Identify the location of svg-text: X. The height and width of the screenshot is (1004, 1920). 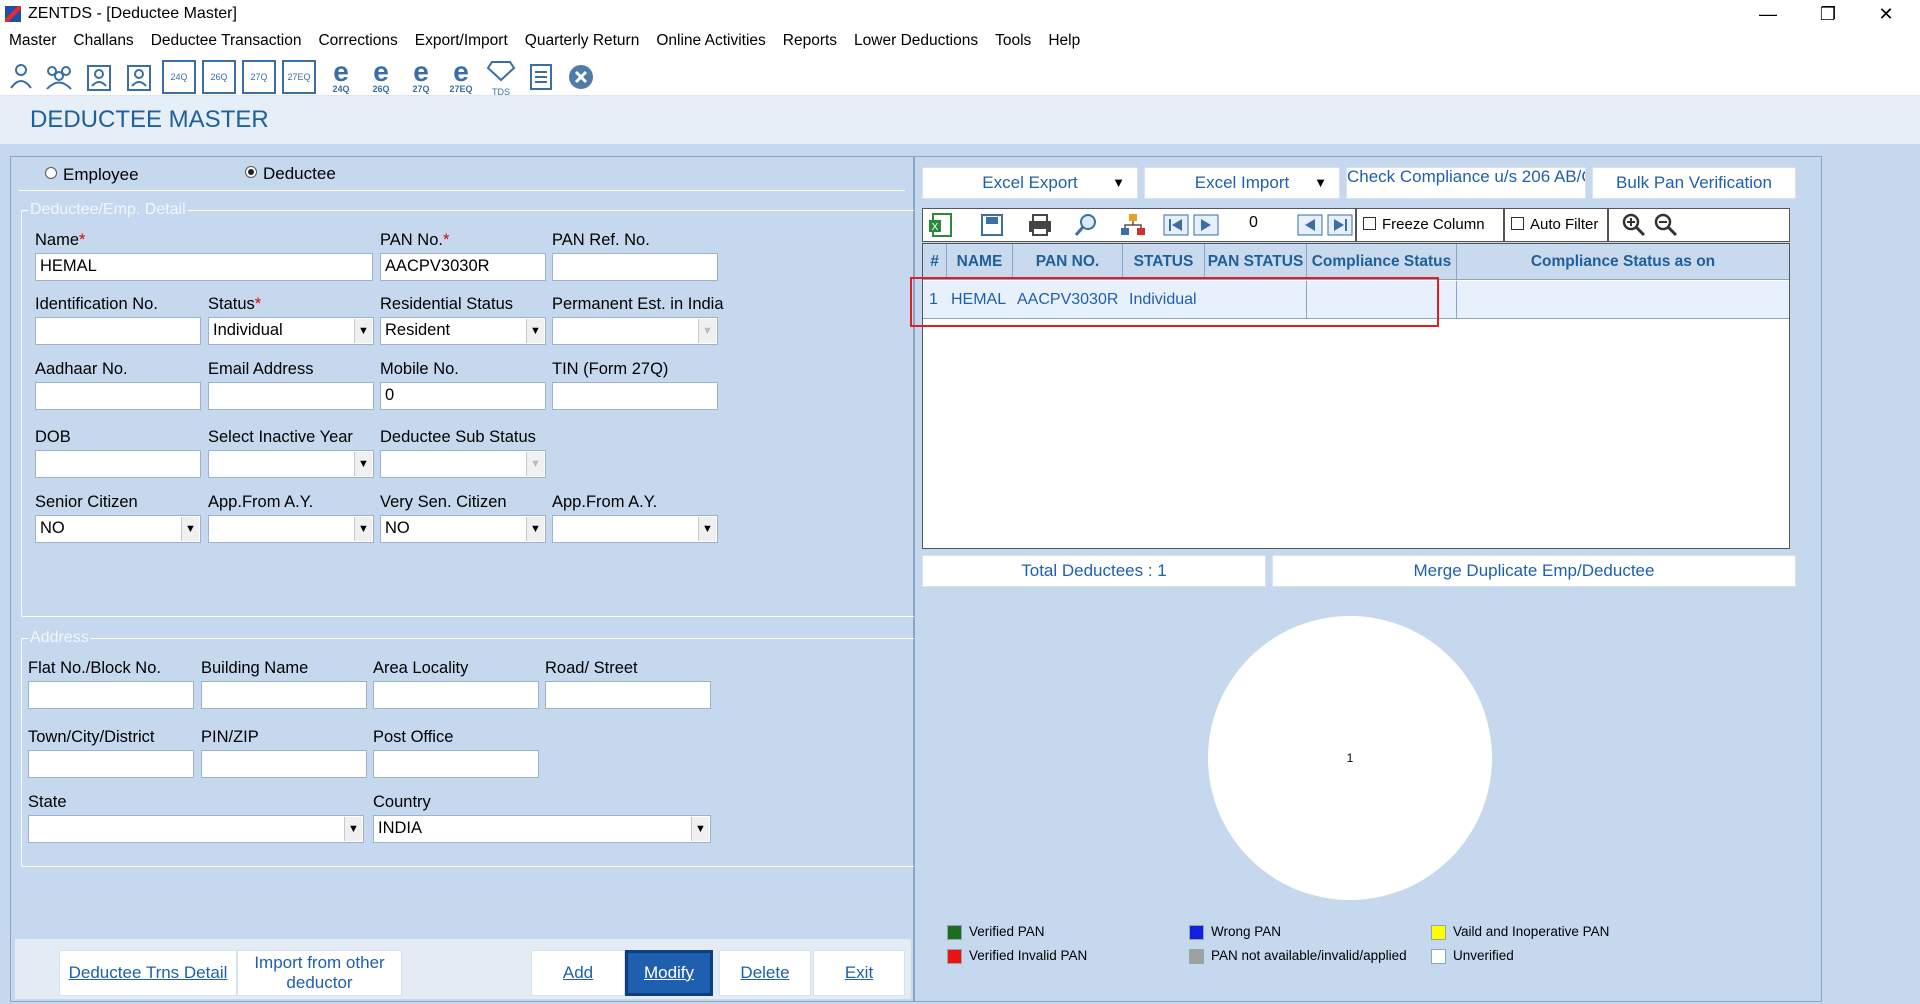
(935, 227).